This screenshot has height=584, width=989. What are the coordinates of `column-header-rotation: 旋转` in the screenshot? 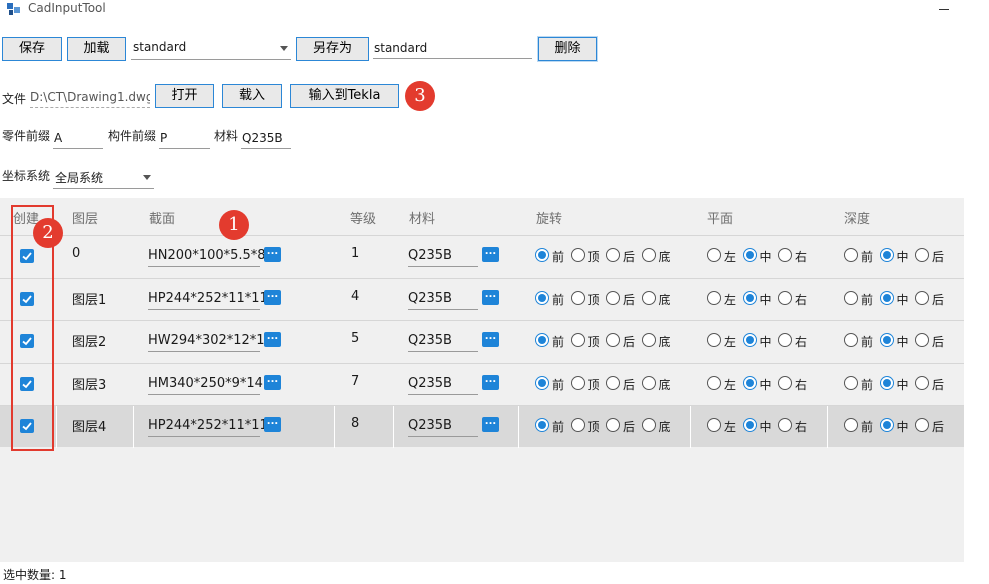 It's located at (549, 217).